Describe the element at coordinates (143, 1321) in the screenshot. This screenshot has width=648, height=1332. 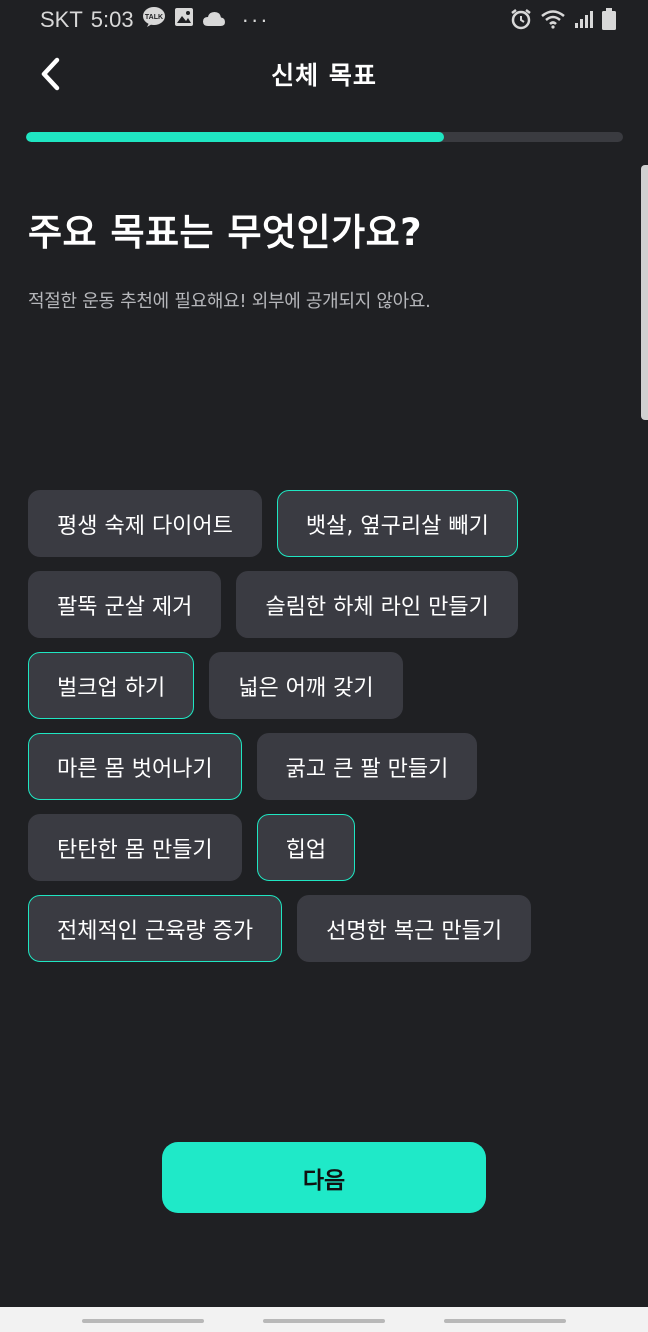
I see `nav-recent-apps` at that location.